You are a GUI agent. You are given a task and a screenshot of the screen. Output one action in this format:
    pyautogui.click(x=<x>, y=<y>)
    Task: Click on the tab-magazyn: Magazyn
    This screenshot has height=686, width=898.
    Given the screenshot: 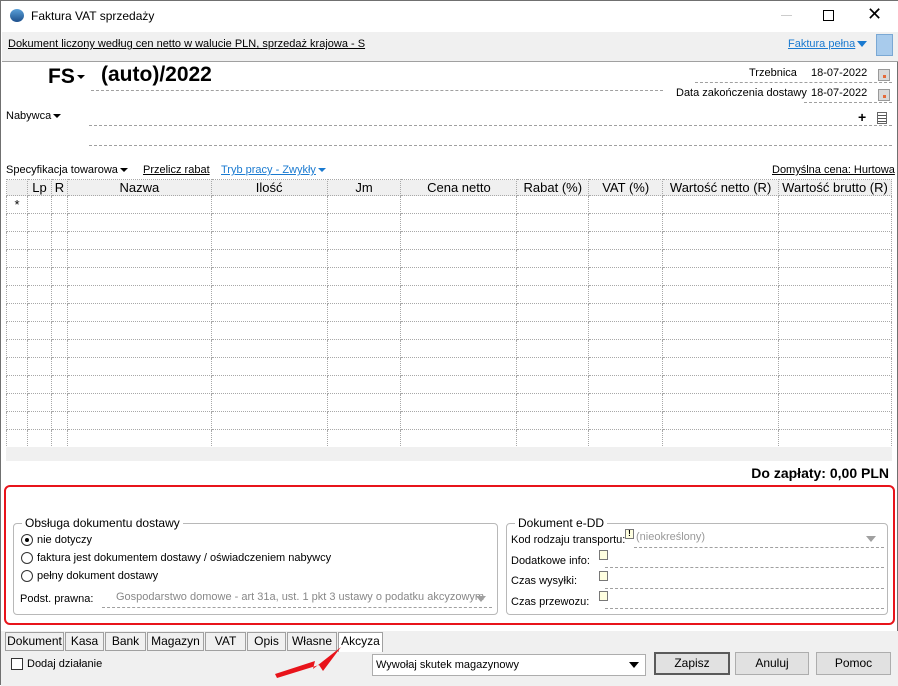 What is the action you would take?
    pyautogui.click(x=175, y=641)
    